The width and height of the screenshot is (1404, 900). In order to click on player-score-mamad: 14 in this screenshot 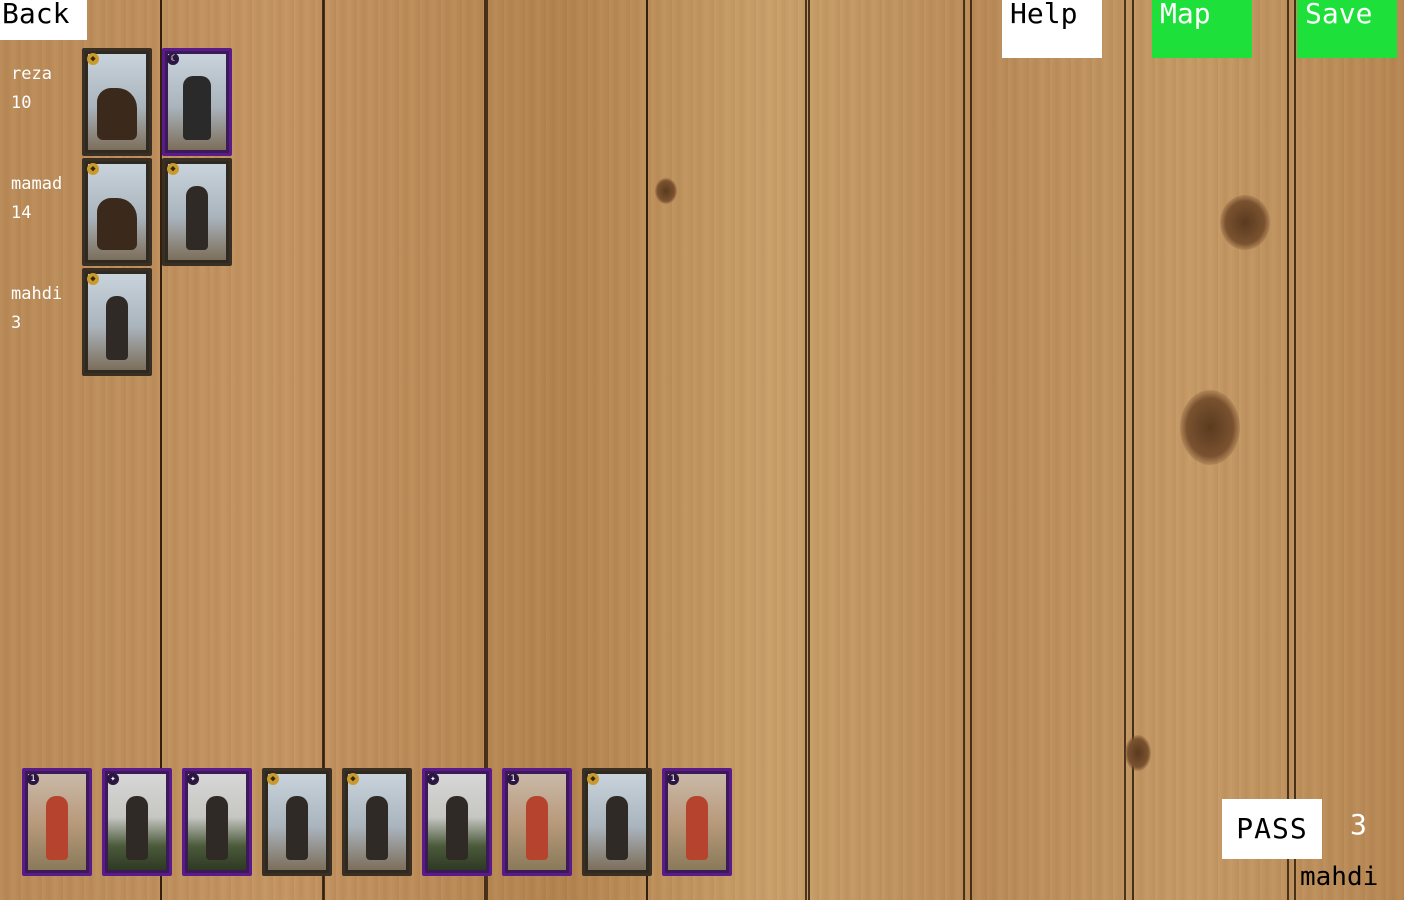, I will do `click(21, 213)`.